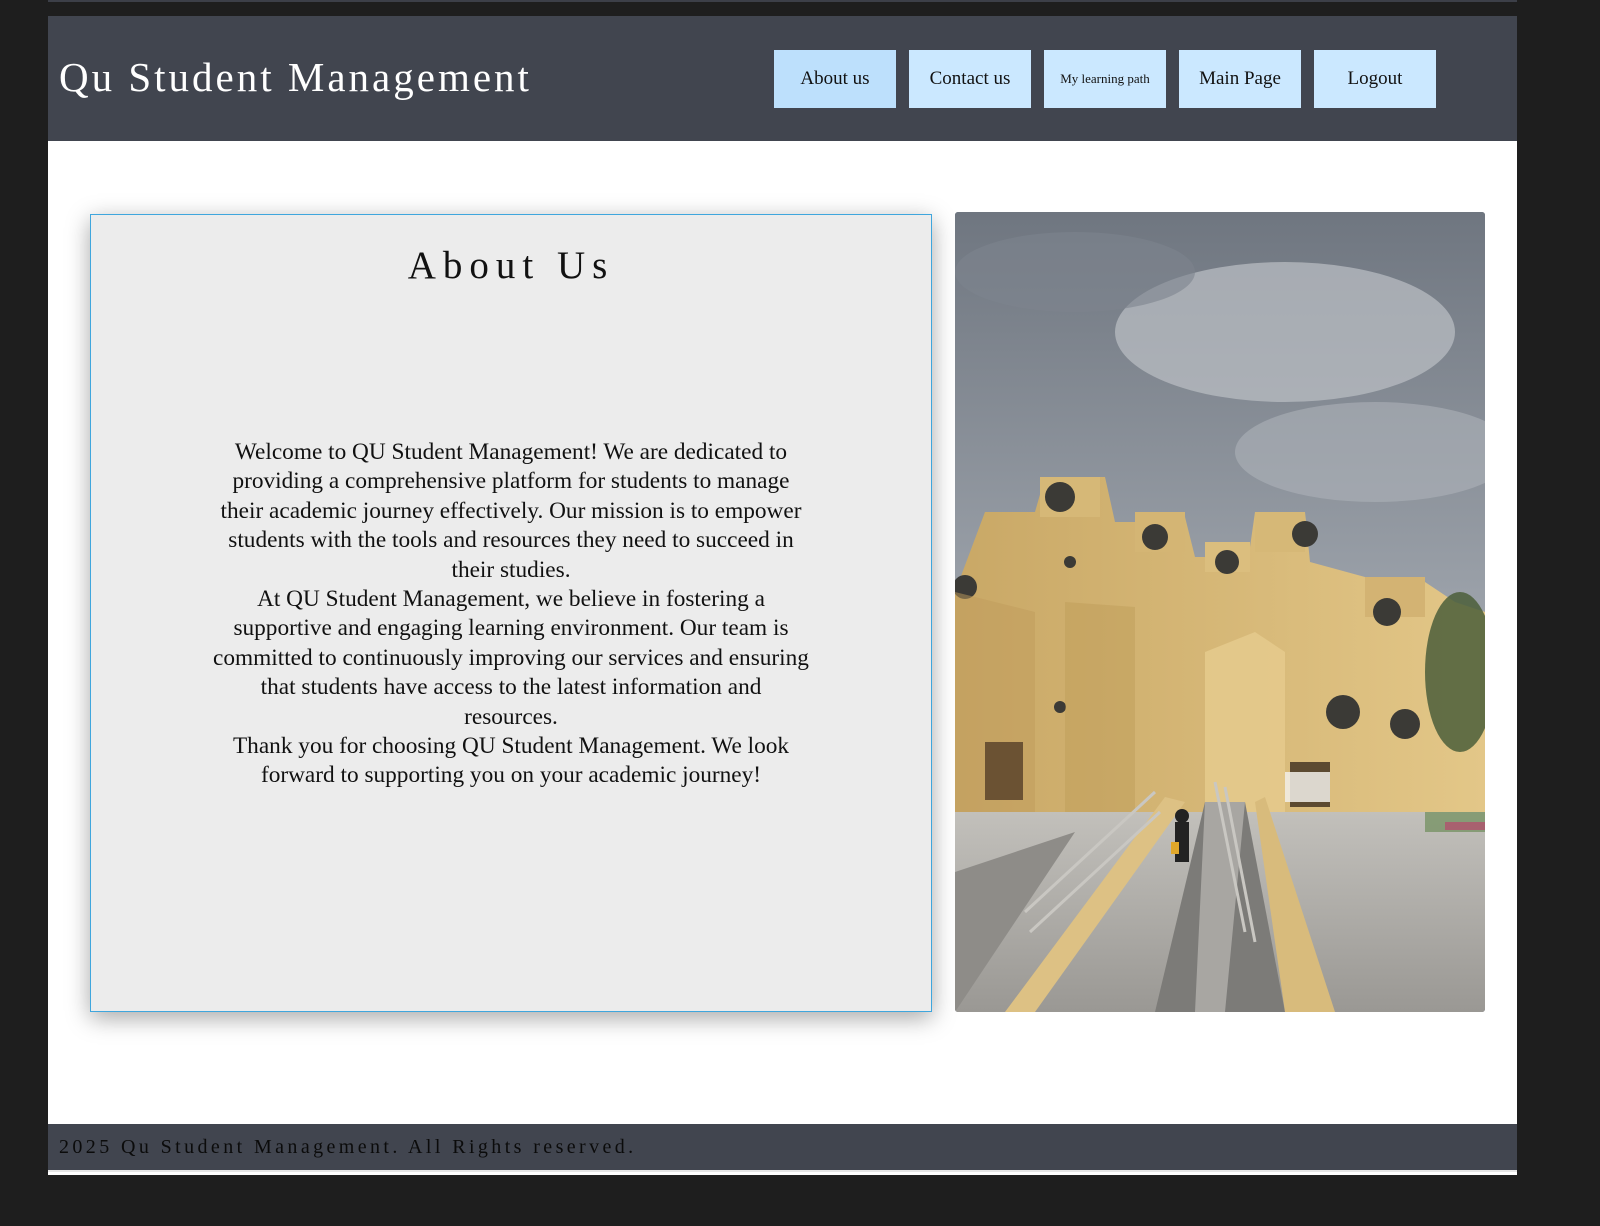 This screenshot has height=1226, width=1600. Describe the element at coordinates (511, 265) in the screenshot. I see `about-title: About Us` at that location.